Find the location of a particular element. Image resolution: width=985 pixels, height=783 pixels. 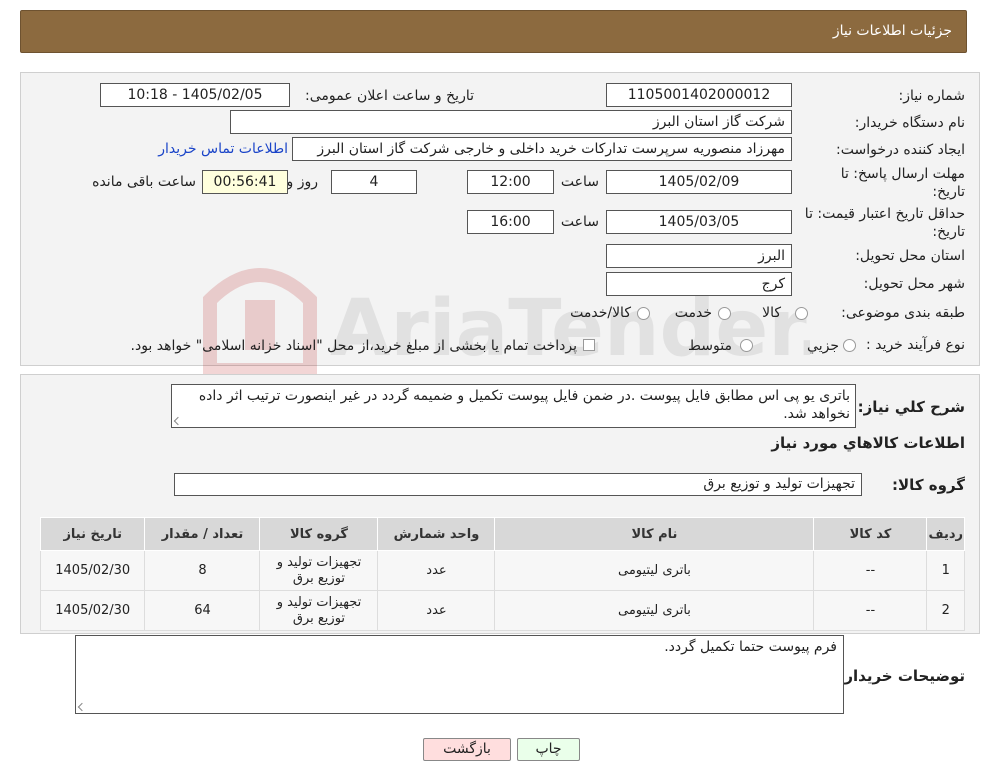

purchase-minor-label: جزیي is located at coordinates (823, 346).